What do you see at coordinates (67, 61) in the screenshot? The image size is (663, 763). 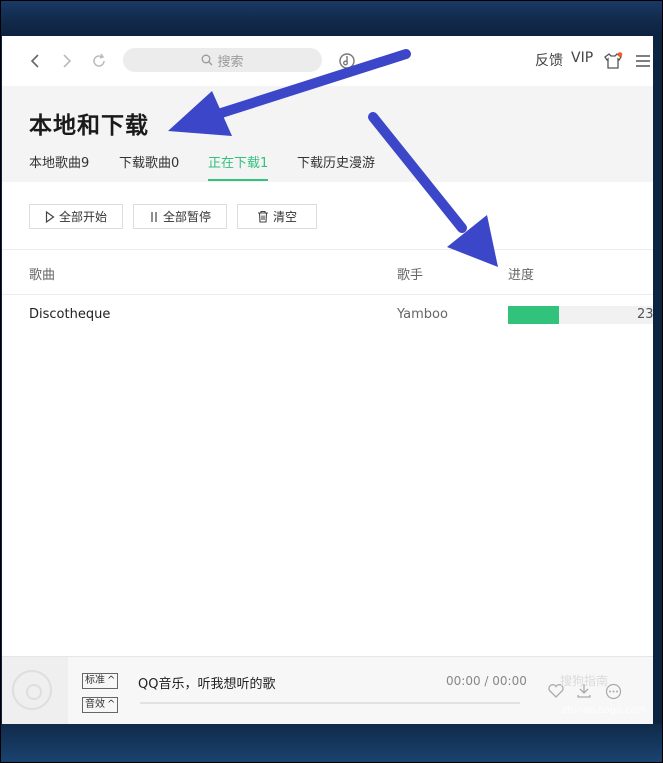 I see `forward-icon` at bounding box center [67, 61].